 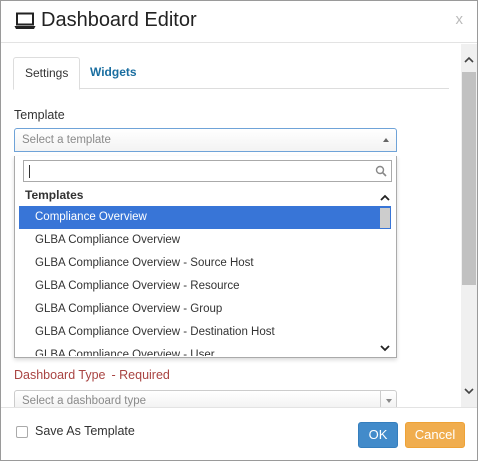 I want to click on list-item: GLBA Compliance Overview - User, so click(x=205, y=350).